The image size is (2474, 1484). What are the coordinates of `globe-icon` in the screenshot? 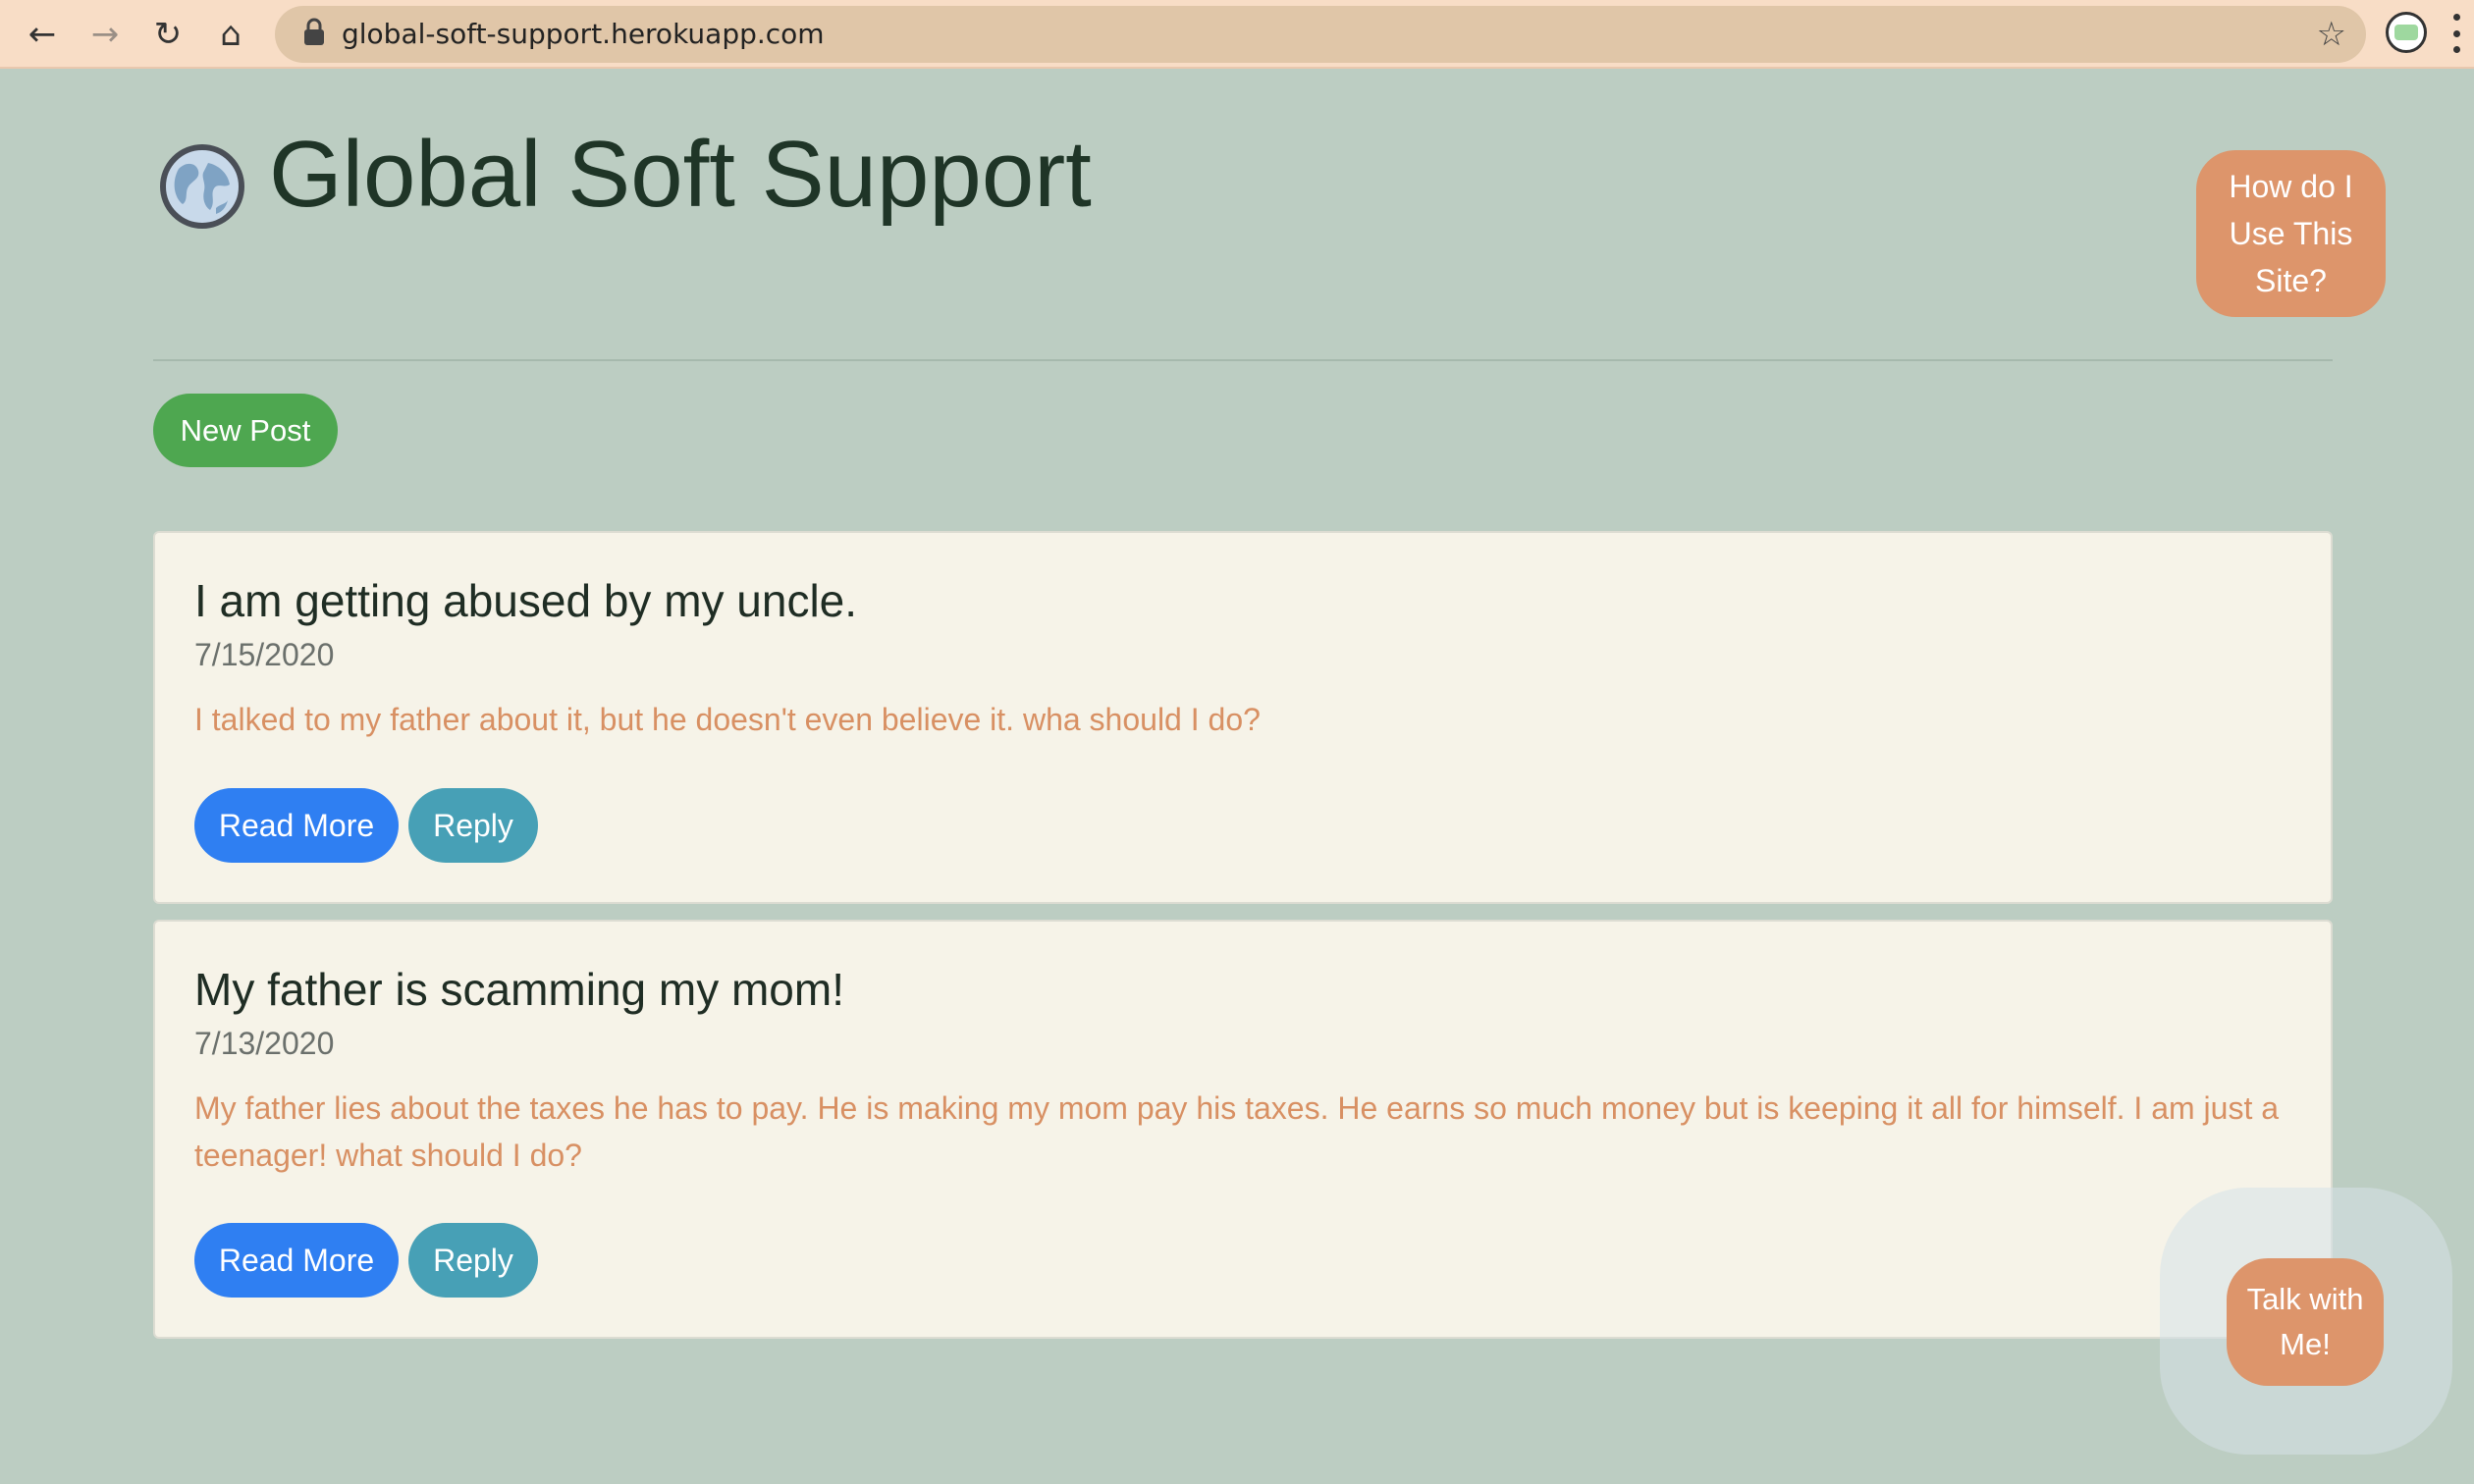 It's located at (202, 186).